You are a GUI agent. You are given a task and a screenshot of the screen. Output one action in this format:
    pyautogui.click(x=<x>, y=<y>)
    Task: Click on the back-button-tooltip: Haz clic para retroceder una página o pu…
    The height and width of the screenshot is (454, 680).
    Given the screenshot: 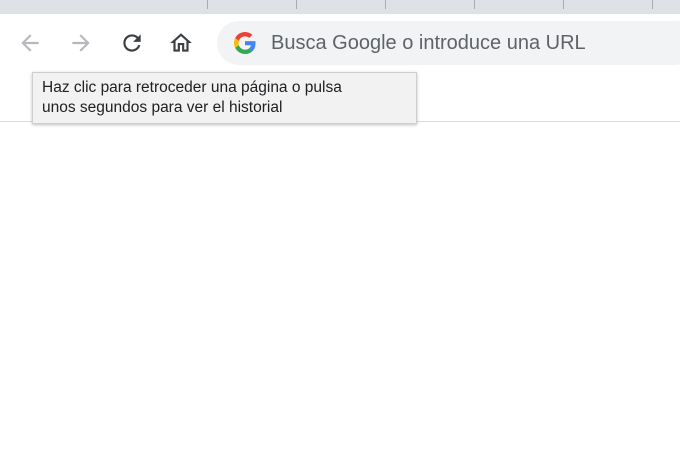 What is the action you would take?
    pyautogui.click(x=224, y=98)
    